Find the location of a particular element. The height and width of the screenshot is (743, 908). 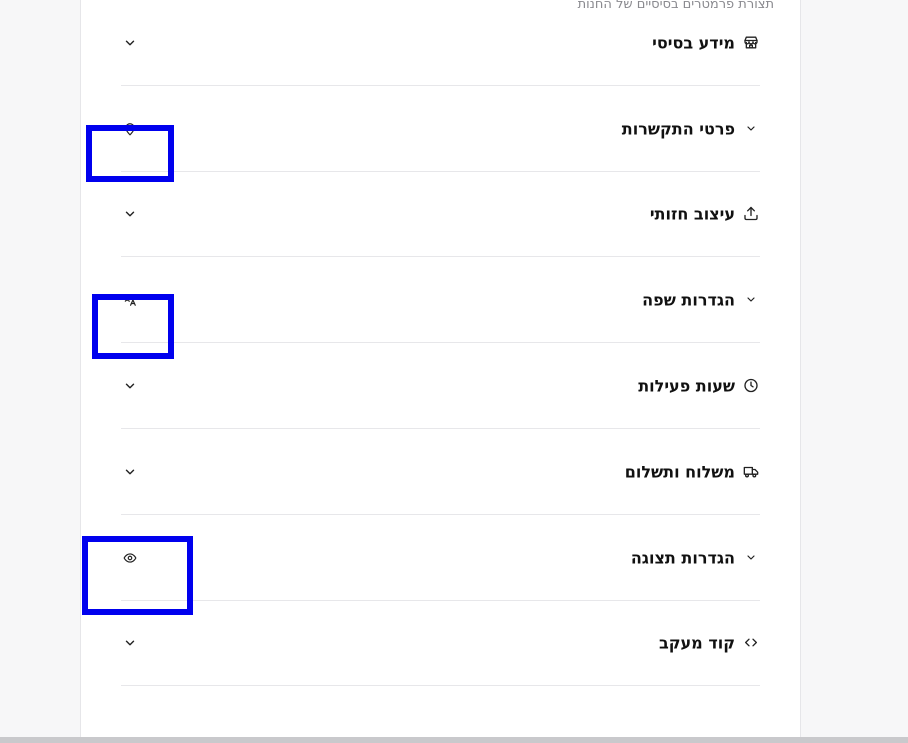

horizontal-scrollbar is located at coordinates (454, 740).